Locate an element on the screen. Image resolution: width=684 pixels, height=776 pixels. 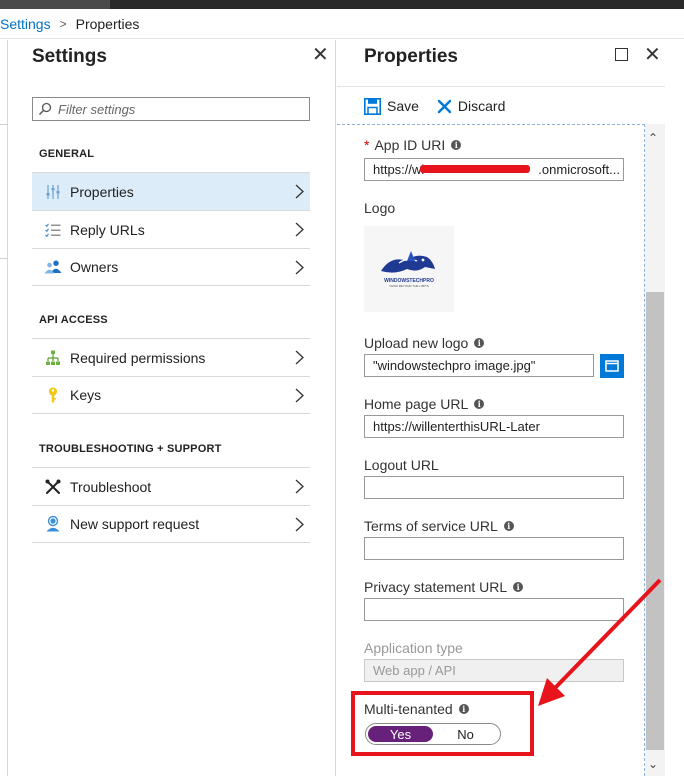
settings-title: Settings is located at coordinates (69, 56).